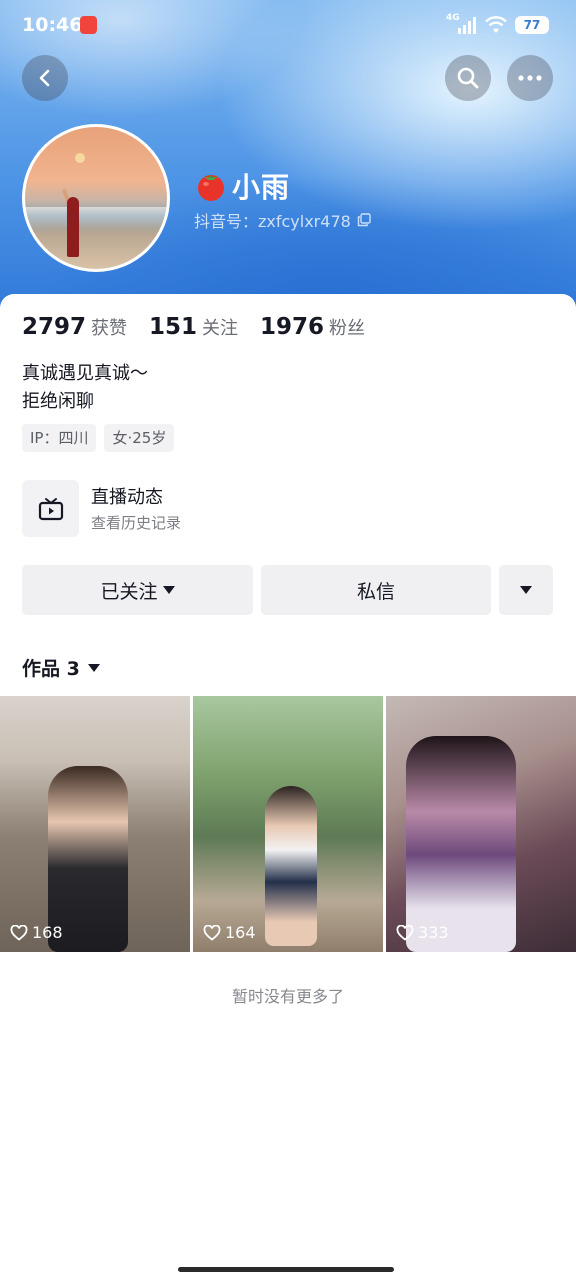 This screenshot has width=576, height=1280. I want to click on tomato-icon, so click(211, 188).